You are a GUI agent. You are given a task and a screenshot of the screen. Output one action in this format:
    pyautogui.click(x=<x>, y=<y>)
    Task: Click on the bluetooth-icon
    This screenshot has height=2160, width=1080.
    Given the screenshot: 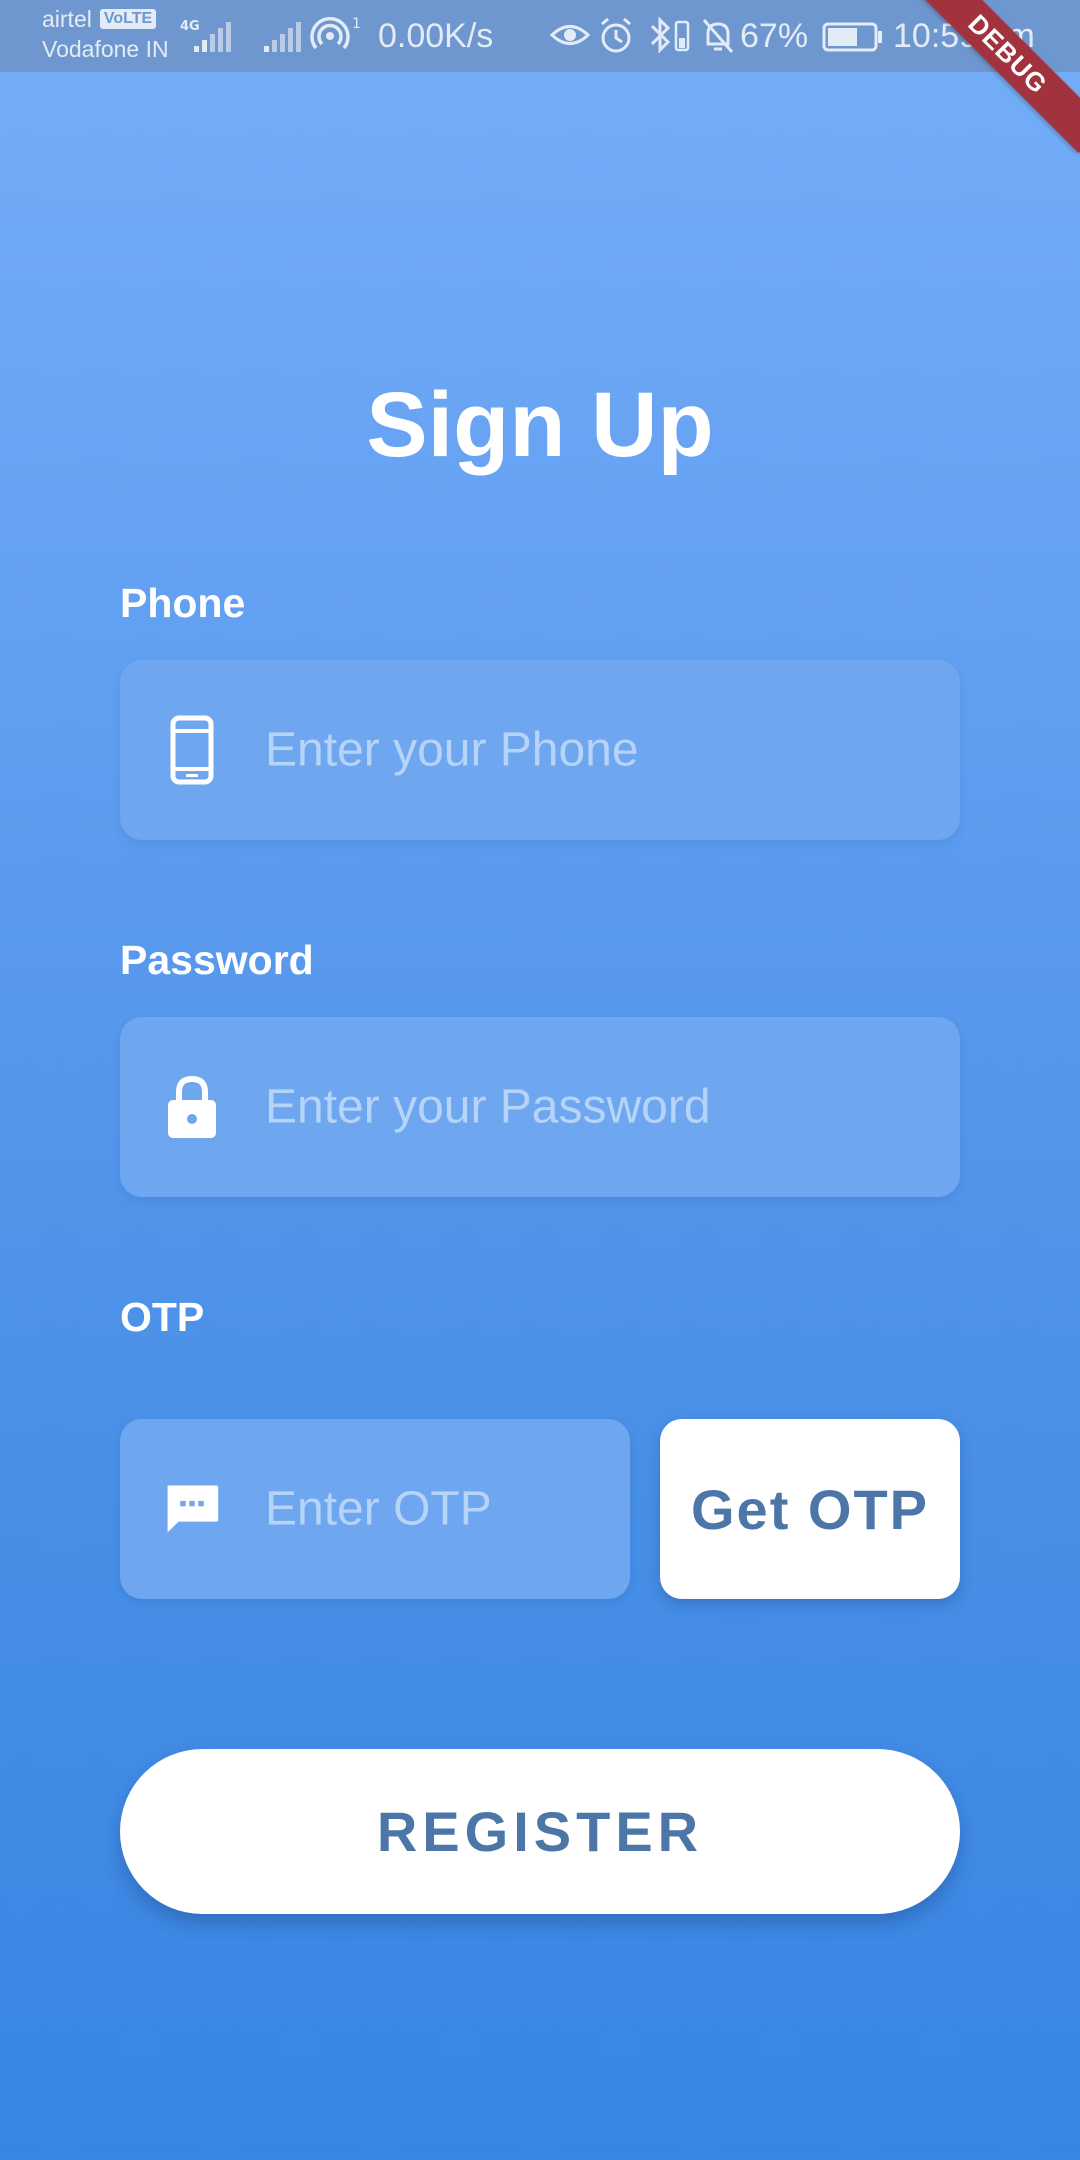 What is the action you would take?
    pyautogui.click(x=670, y=38)
    